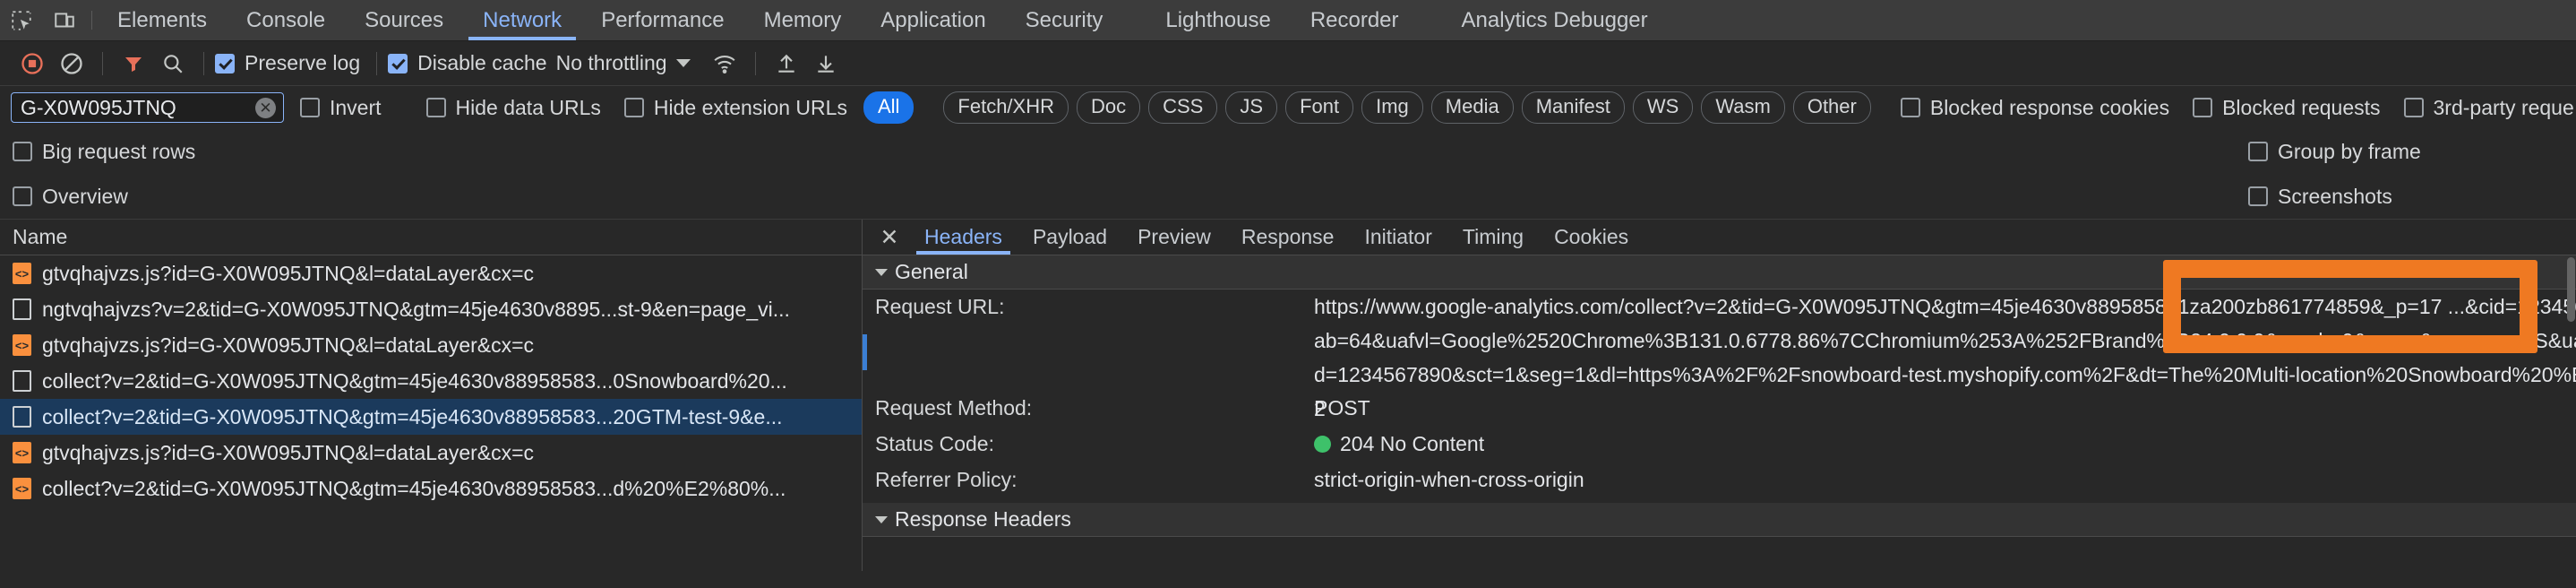  What do you see at coordinates (2320, 197) in the screenshot?
I see `screenshots-checkbox: Screenshots` at bounding box center [2320, 197].